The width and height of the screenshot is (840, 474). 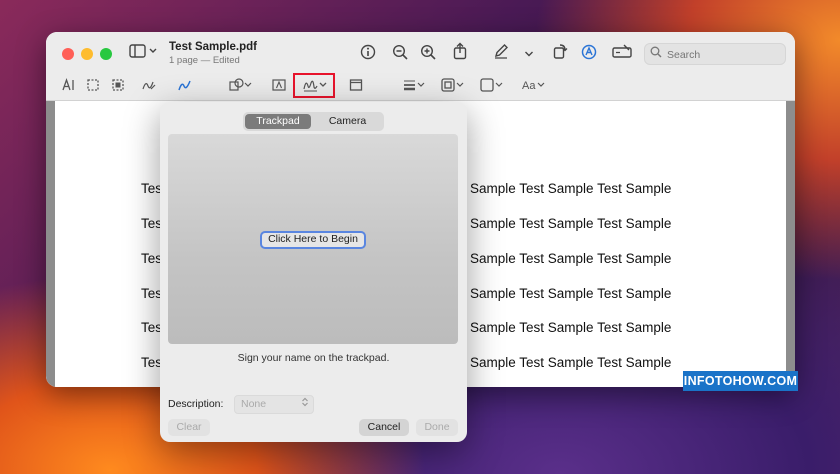 I want to click on done-button: Done, so click(x=437, y=427).